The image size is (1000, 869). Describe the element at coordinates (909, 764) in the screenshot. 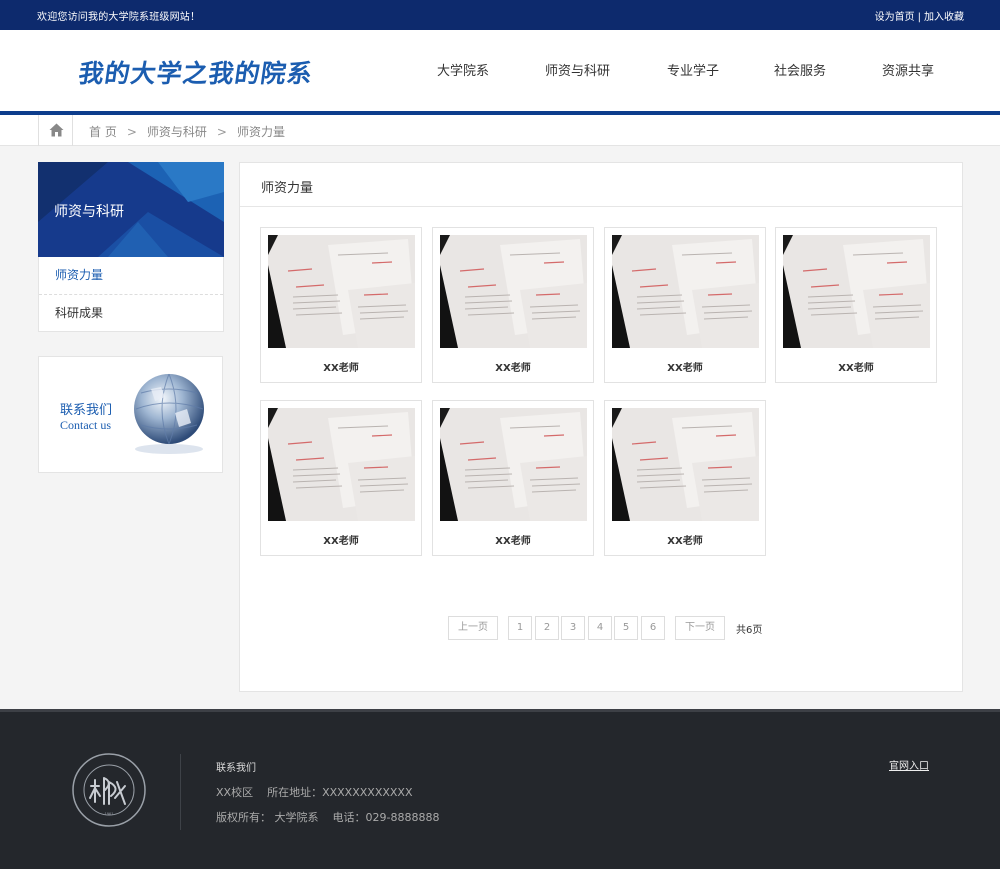

I see `official-site-link: 官网入口` at that location.